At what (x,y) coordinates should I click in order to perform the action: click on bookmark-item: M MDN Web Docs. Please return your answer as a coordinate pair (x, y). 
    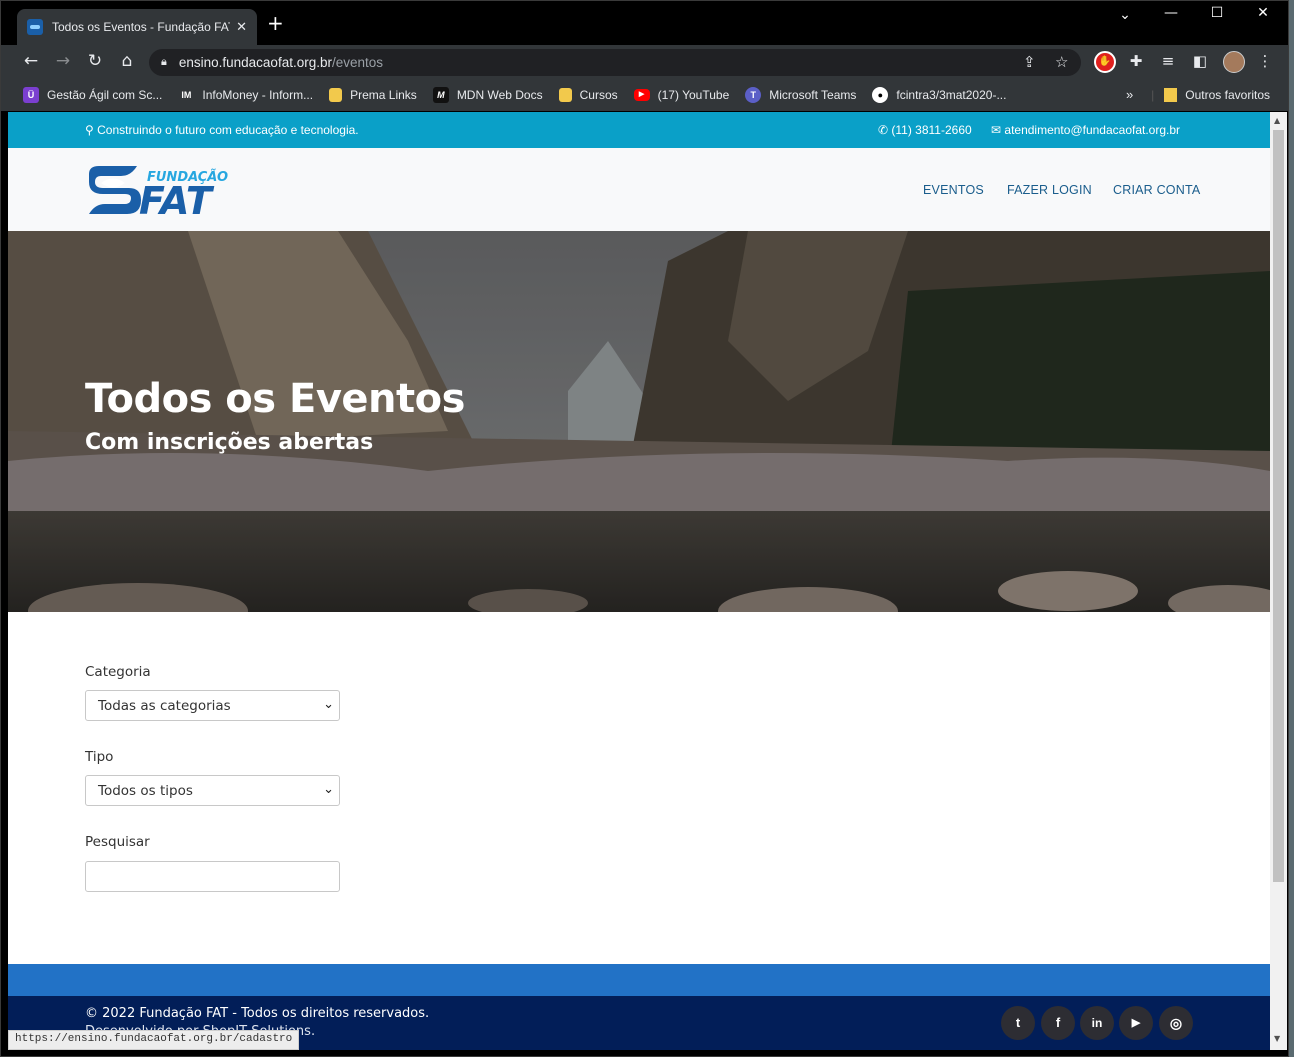
    Looking at the image, I should click on (487, 95).